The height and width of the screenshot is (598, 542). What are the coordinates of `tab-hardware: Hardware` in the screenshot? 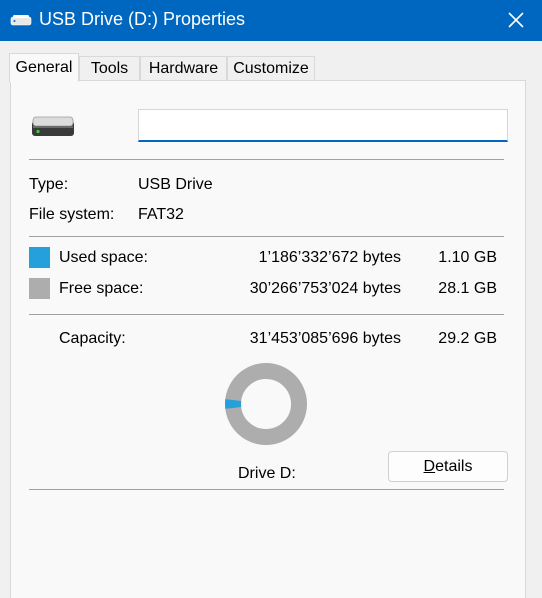 It's located at (183, 68).